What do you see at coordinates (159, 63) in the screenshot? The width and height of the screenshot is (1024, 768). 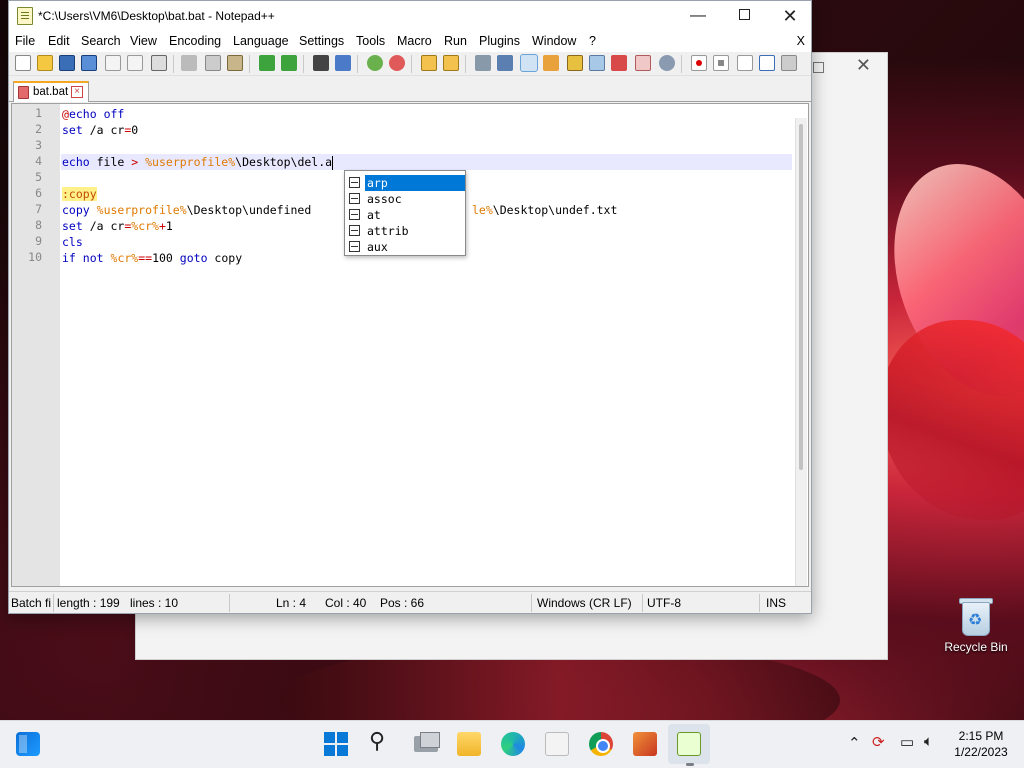 I see `print-icon` at bounding box center [159, 63].